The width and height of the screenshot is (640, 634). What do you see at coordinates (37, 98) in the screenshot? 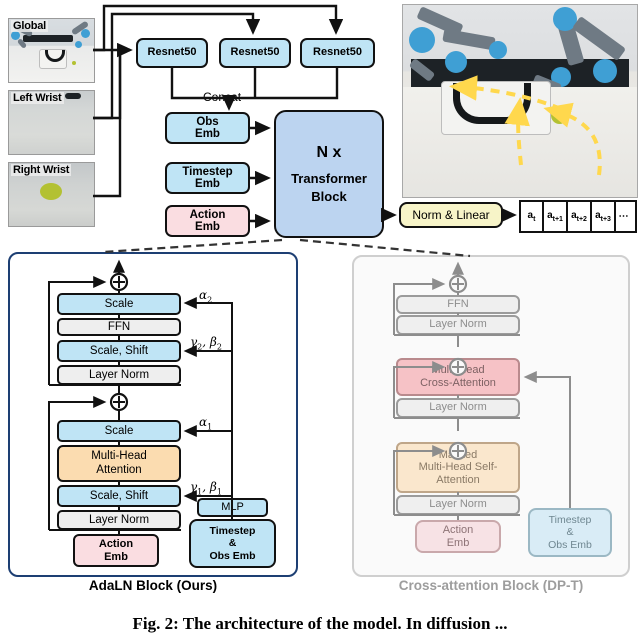
I see `left-wrist-camera-label: Left Wrist` at bounding box center [37, 98].